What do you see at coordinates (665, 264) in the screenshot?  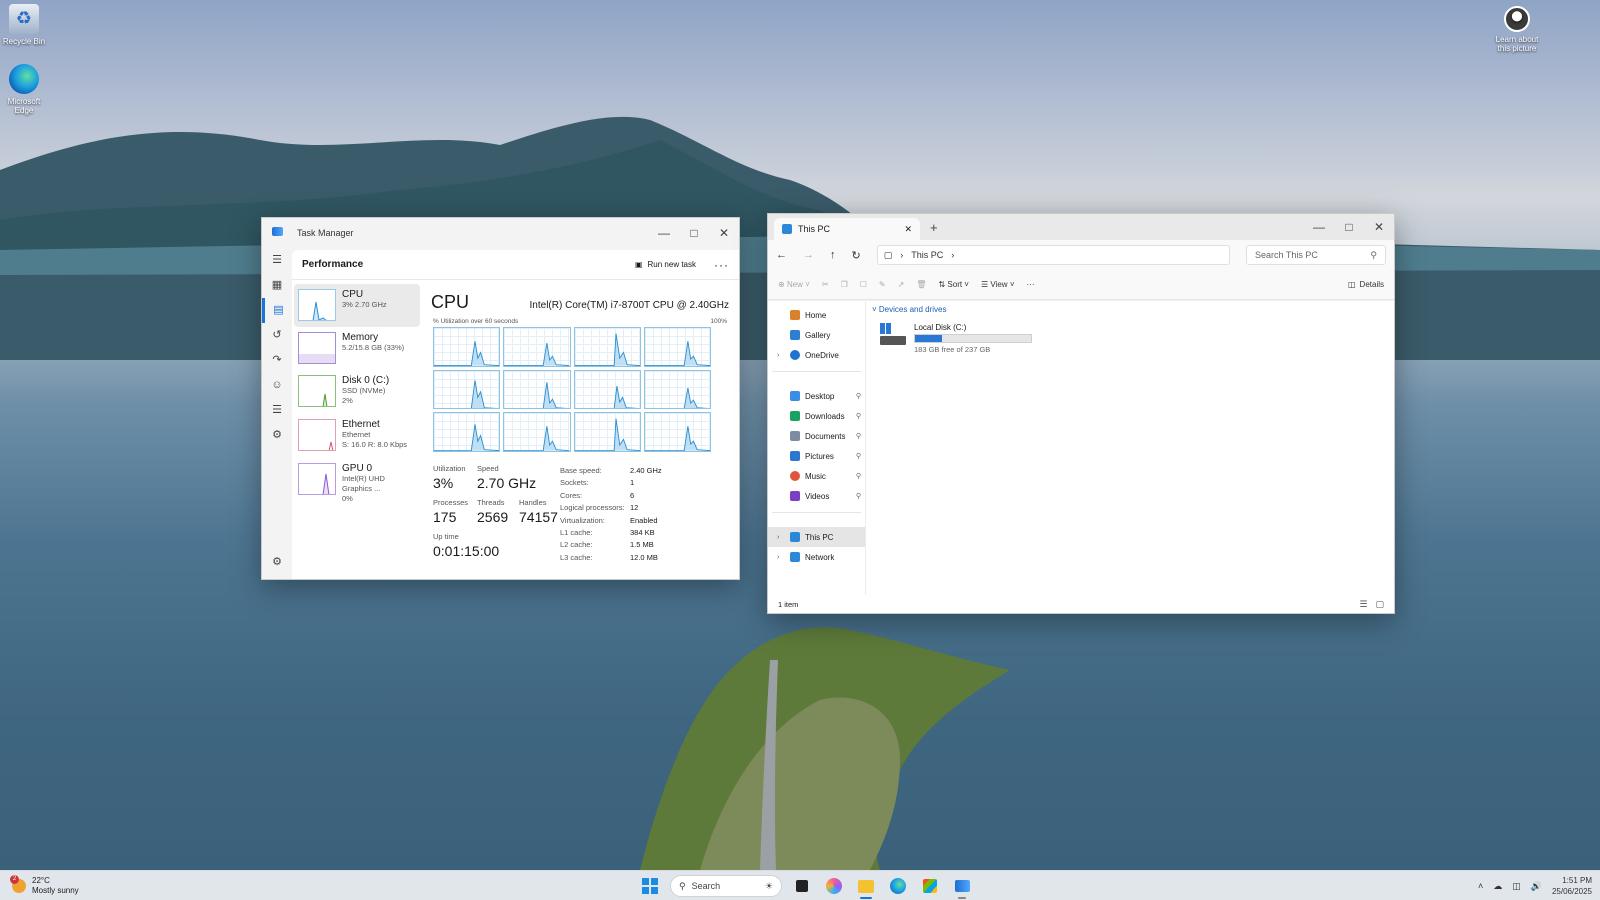 I see `run-new-task-button: ▣ Run new task` at bounding box center [665, 264].